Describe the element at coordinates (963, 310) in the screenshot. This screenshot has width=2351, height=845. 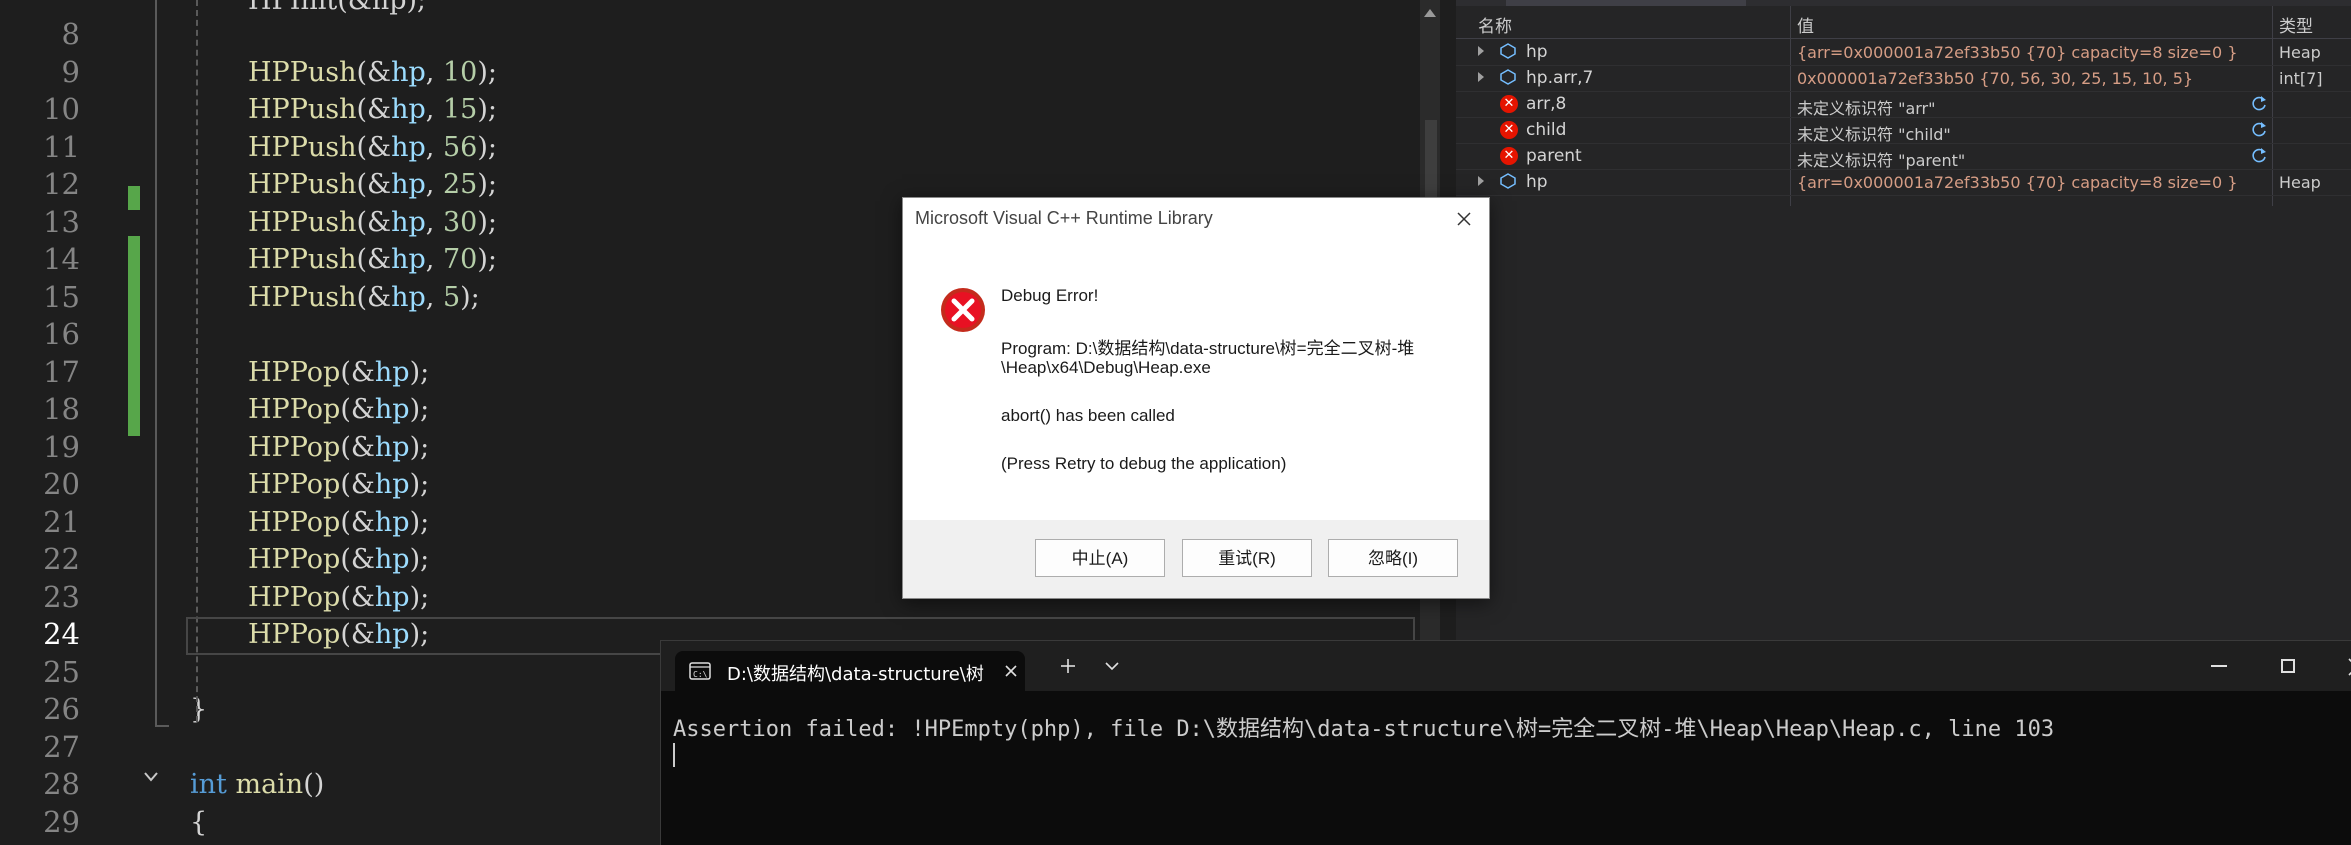
I see `error-icon` at that location.